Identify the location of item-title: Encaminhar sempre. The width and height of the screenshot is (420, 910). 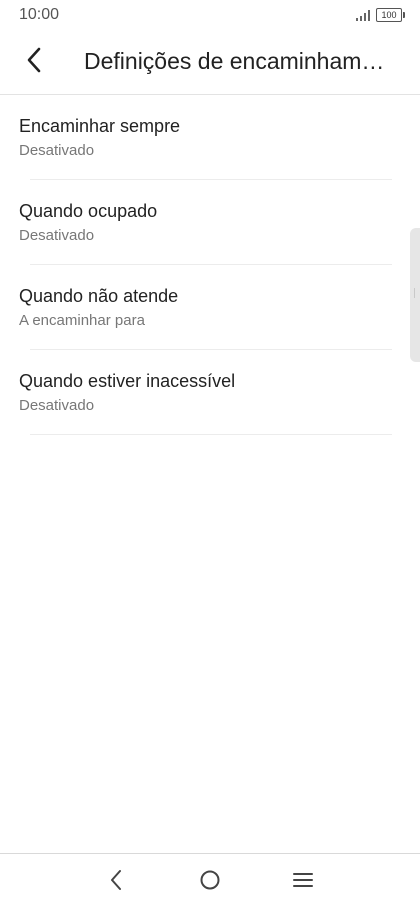
(100, 126).